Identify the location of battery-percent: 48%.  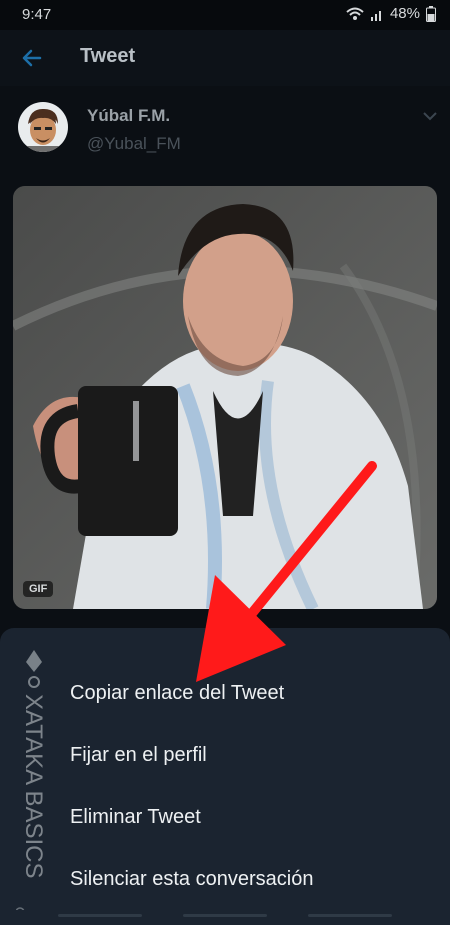
(404, 13).